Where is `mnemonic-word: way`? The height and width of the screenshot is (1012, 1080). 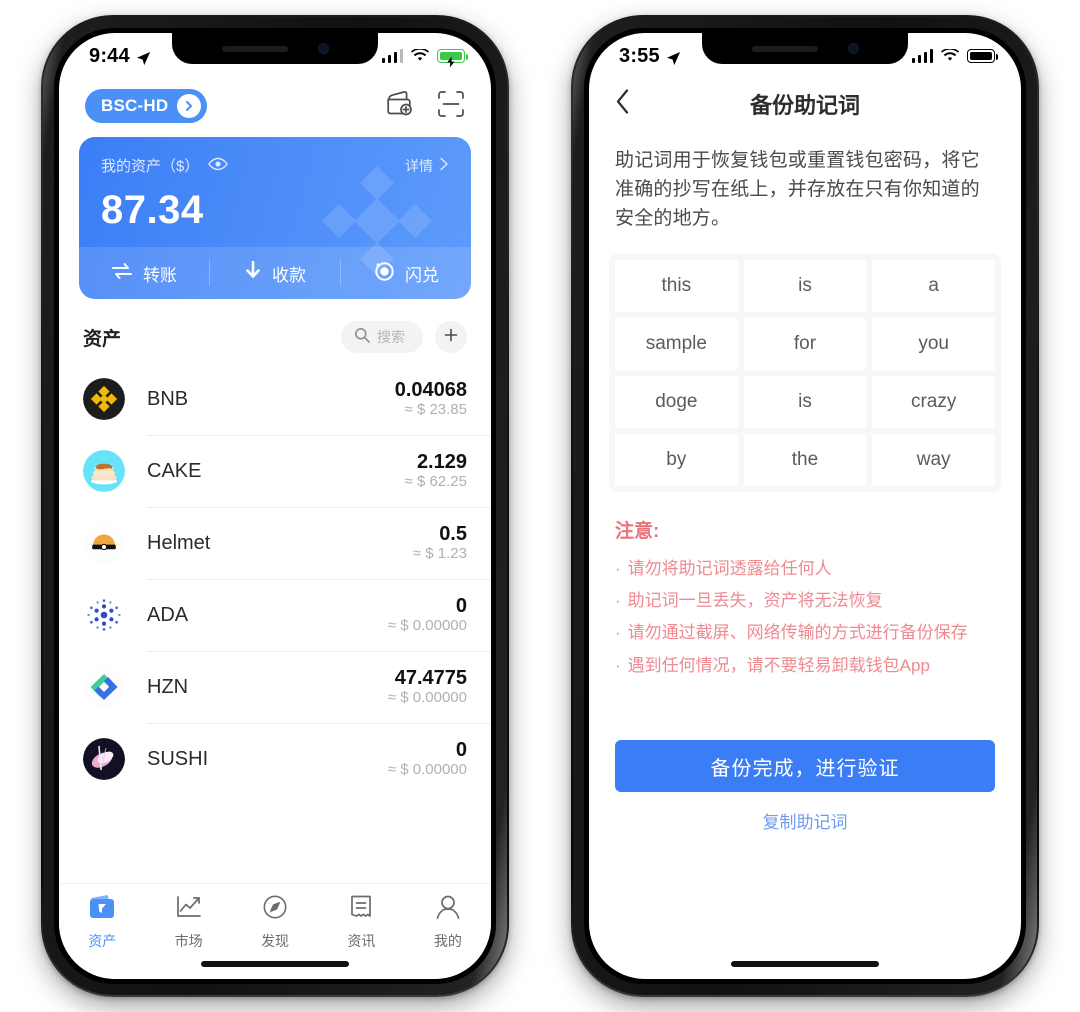
mnemonic-word: way is located at coordinates (933, 459).